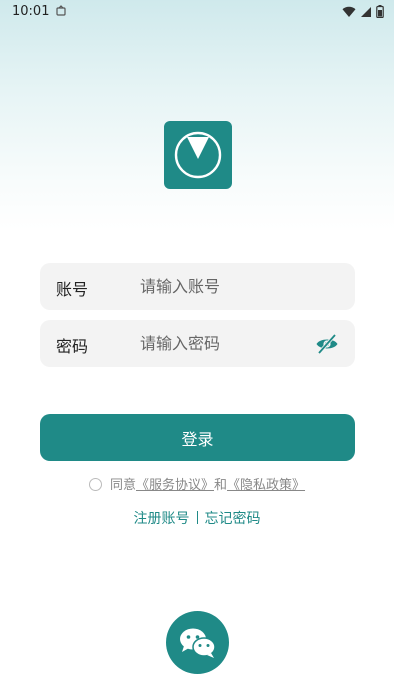 This screenshot has height=700, width=394. What do you see at coordinates (266, 485) in the screenshot?
I see `privacy-policy-link: 《隐私政策》` at bounding box center [266, 485].